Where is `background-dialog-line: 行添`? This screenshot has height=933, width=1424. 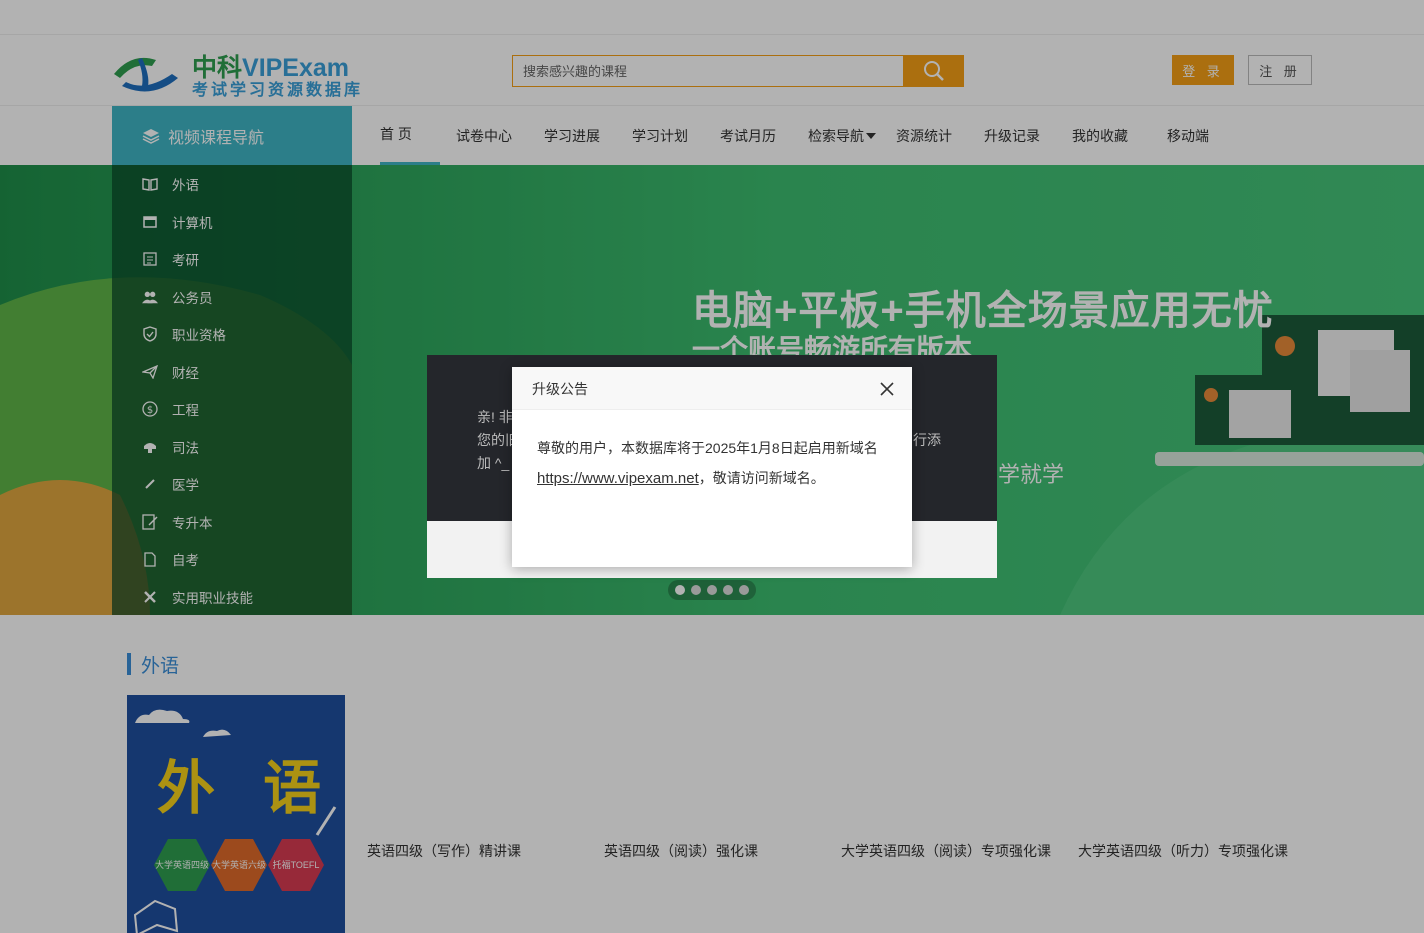
background-dialog-line: 行添 is located at coordinates (927, 440).